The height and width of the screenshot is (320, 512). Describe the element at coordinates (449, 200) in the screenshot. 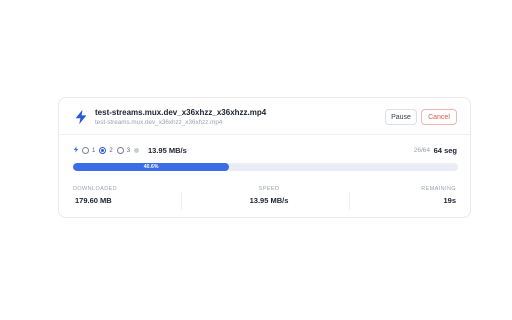

I see `stat-remaining-value: 19s` at that location.